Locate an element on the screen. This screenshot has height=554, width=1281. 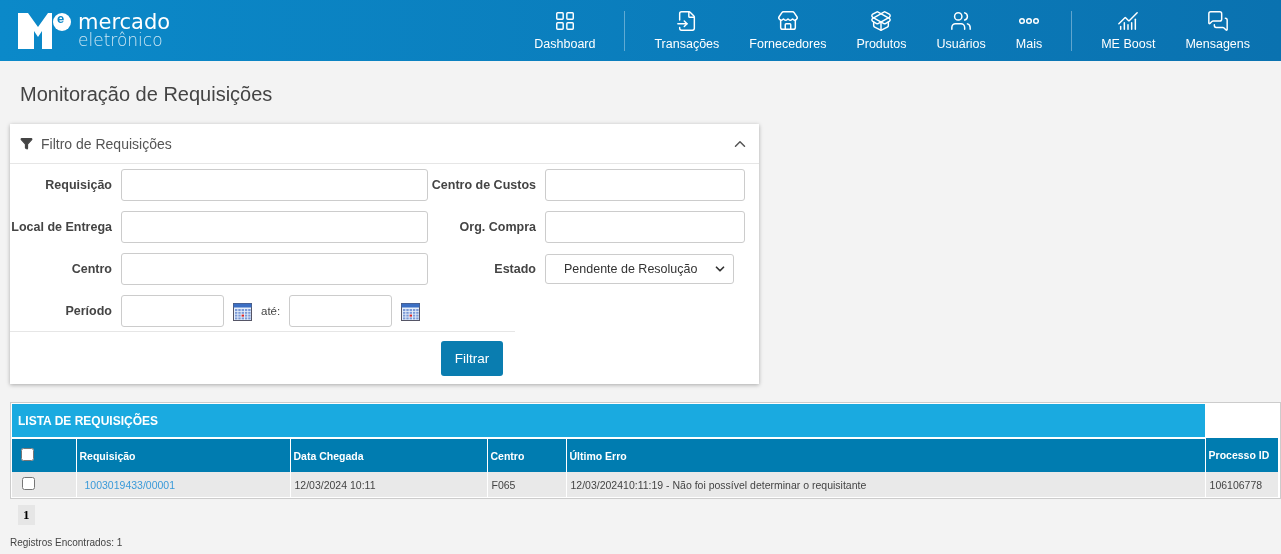
select-all-checkbox is located at coordinates (27, 454).